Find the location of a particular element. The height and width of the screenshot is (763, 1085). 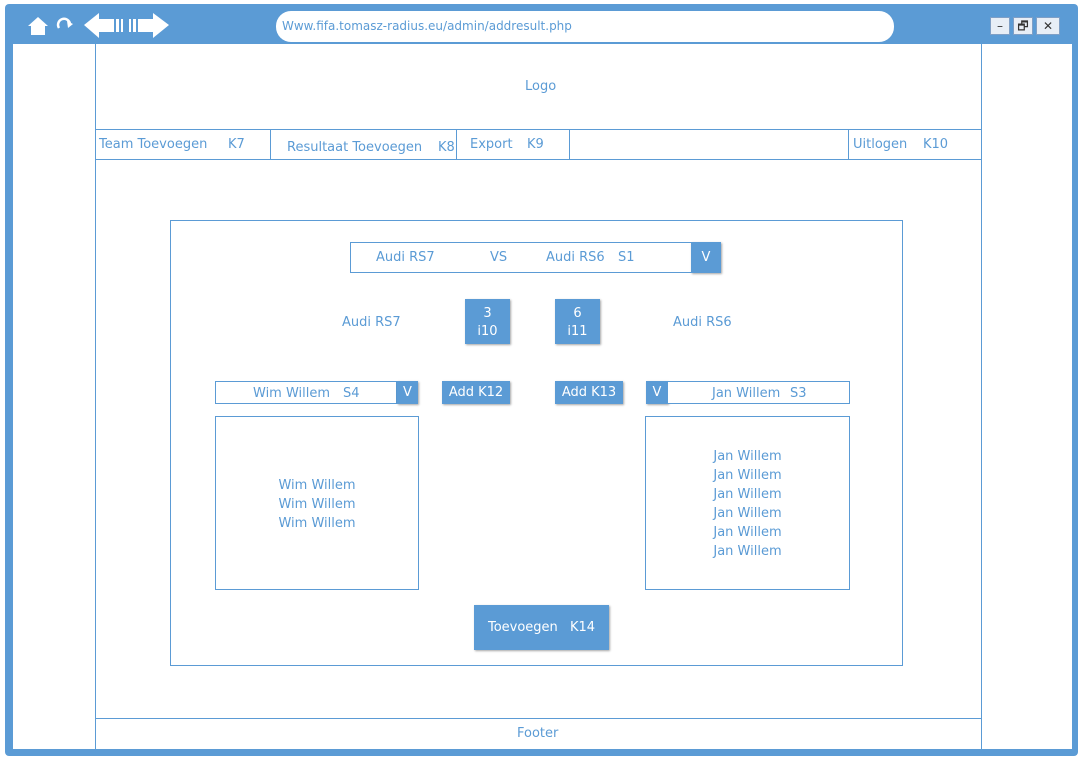

nav-item-export: Export K9 is located at coordinates (513, 144).